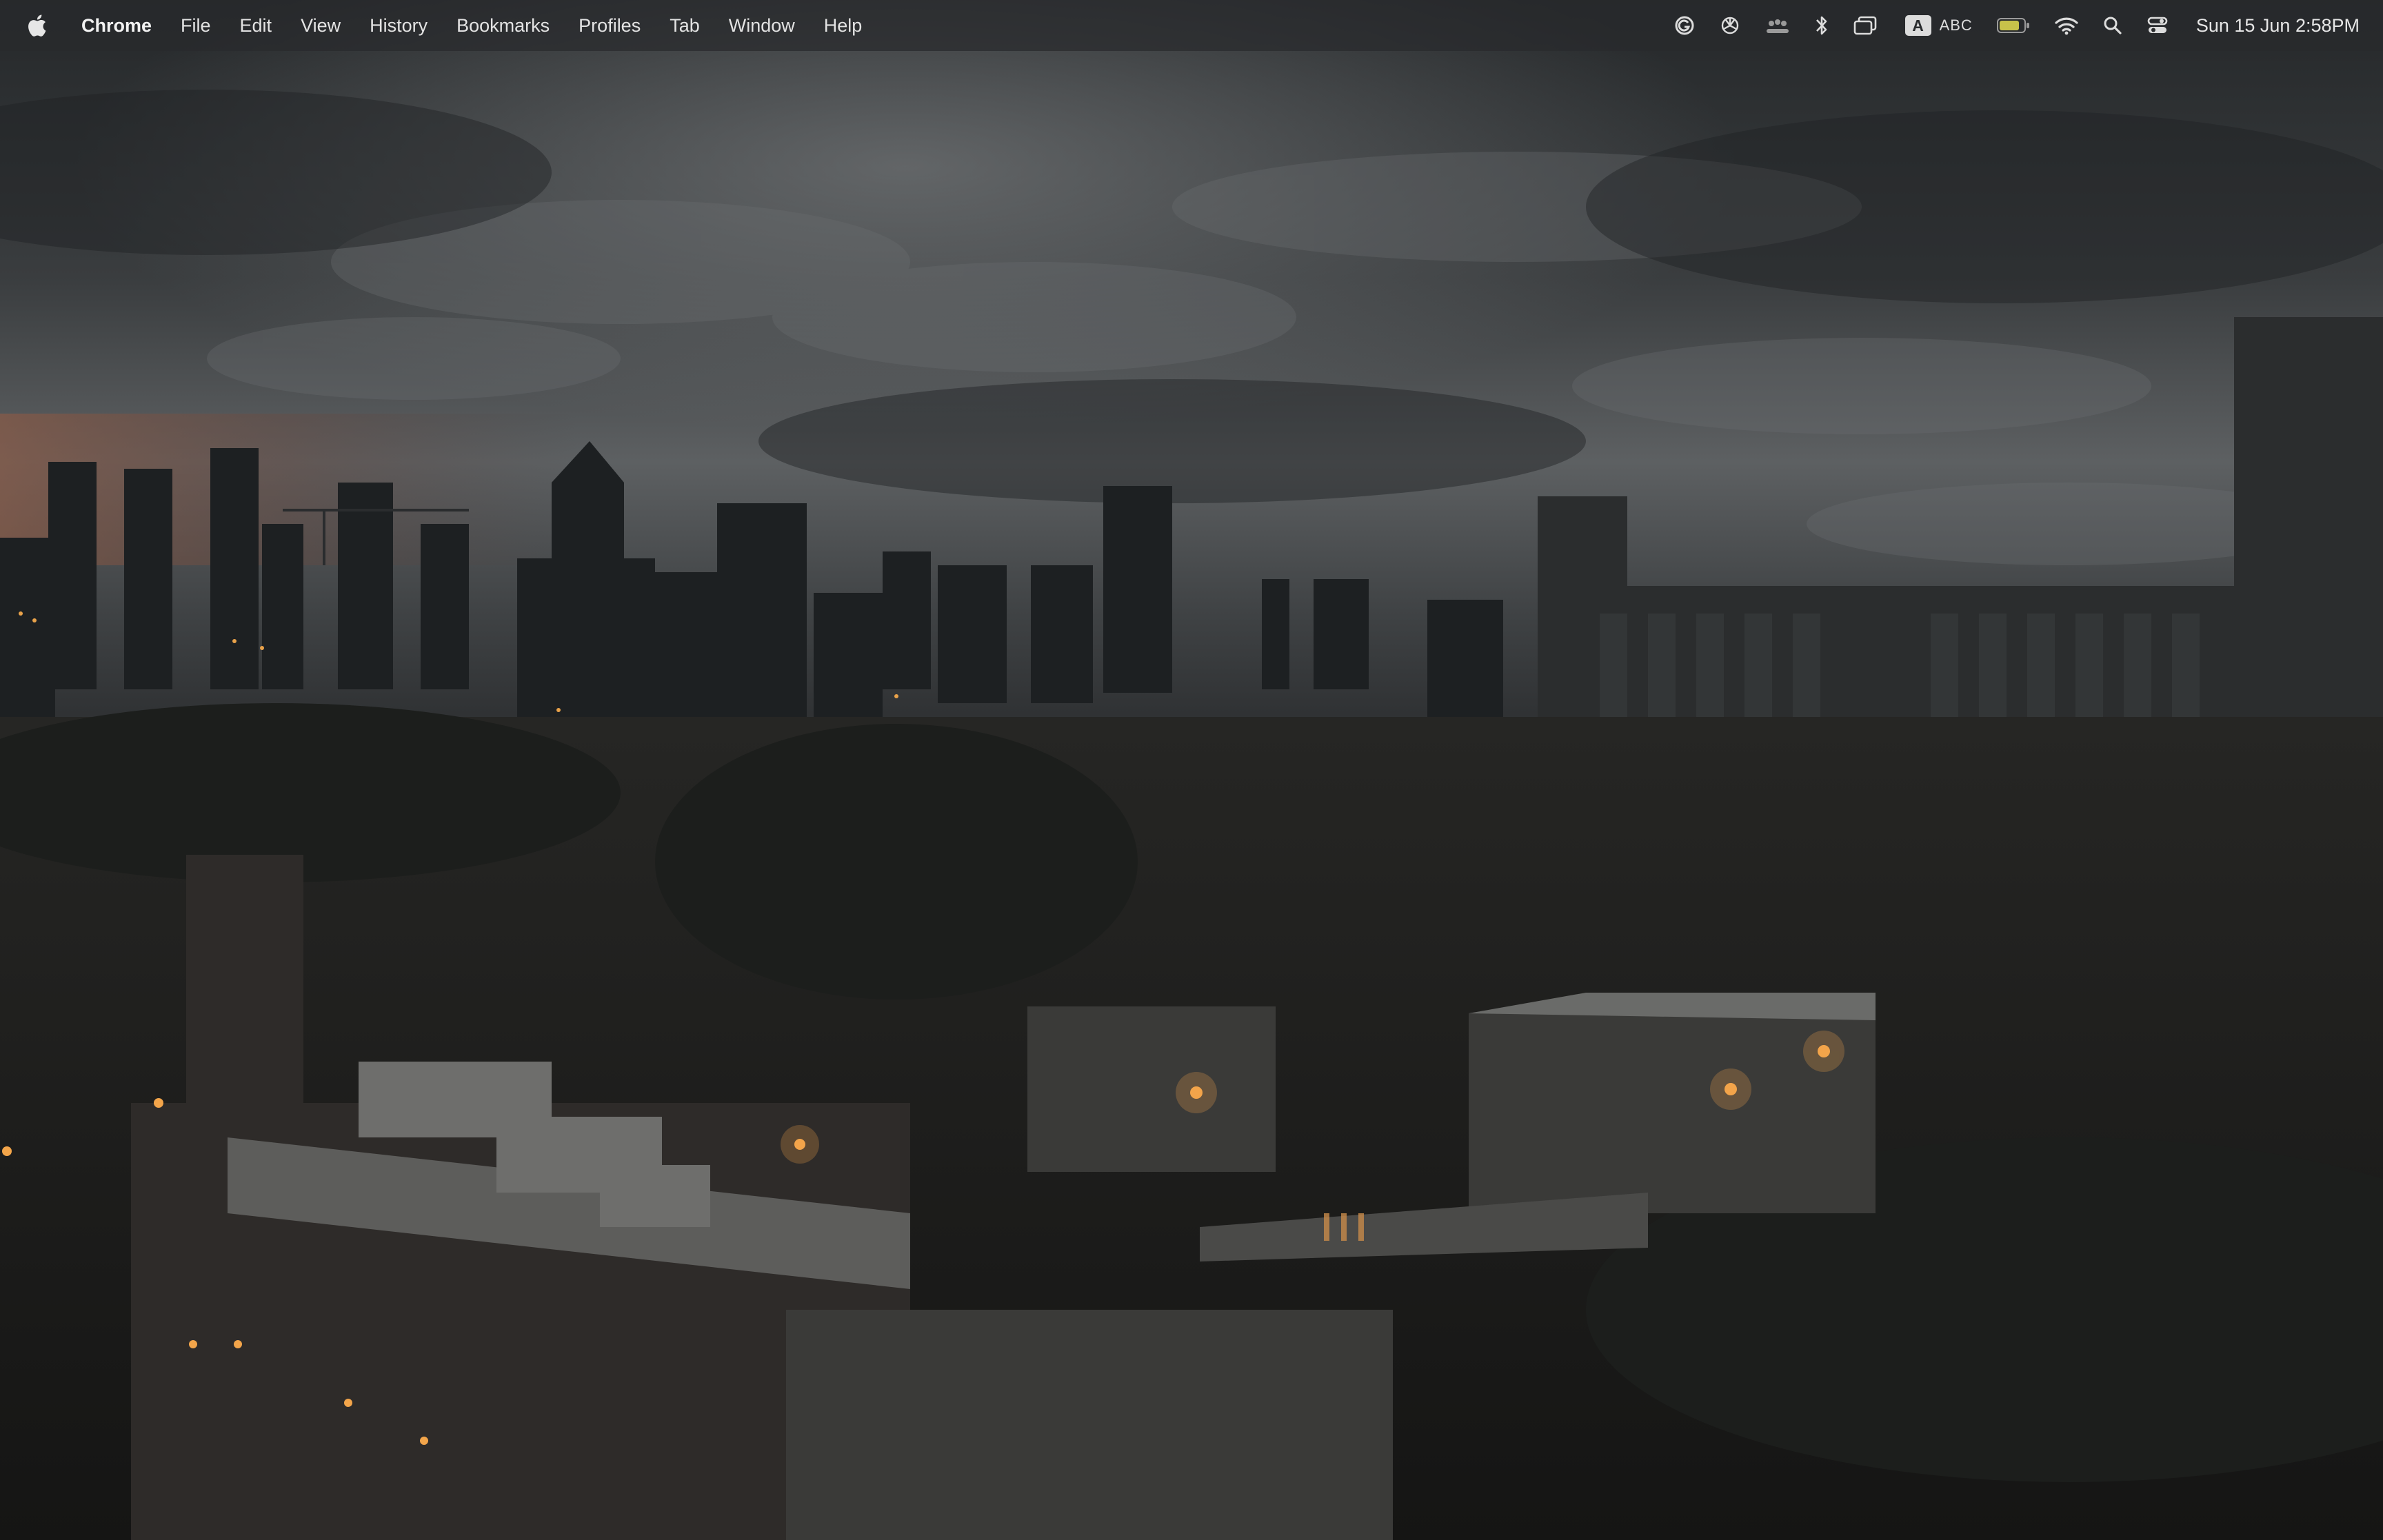 The width and height of the screenshot is (2383, 1540). What do you see at coordinates (2066, 26) in the screenshot?
I see `wifi-icon` at bounding box center [2066, 26].